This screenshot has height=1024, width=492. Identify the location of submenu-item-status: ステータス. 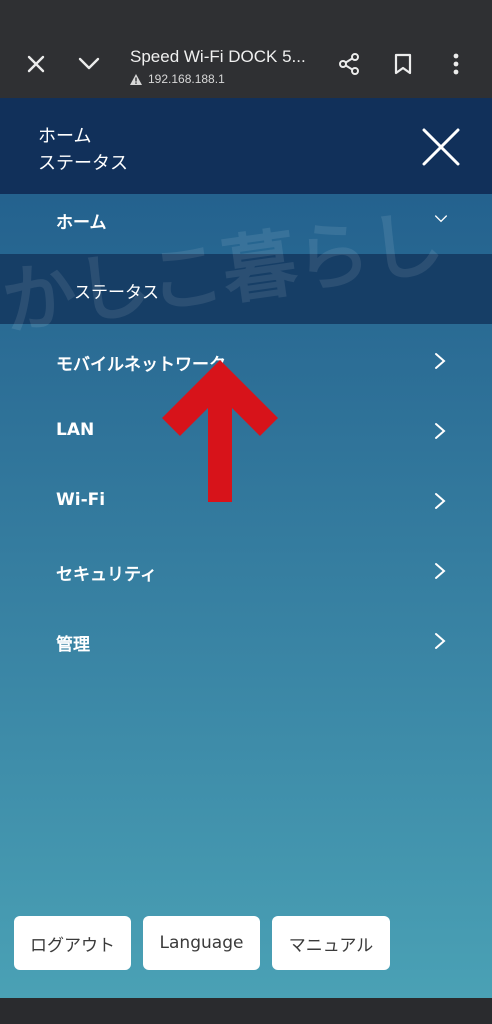
(246, 289).